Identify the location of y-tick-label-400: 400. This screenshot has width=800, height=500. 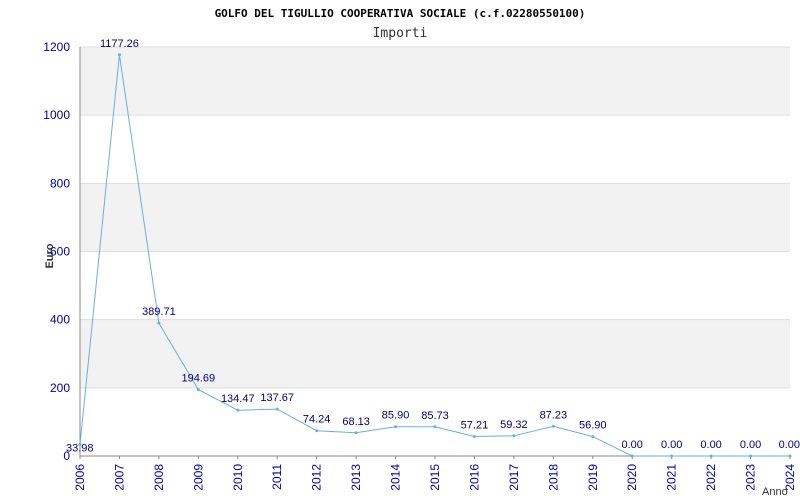
(60, 320).